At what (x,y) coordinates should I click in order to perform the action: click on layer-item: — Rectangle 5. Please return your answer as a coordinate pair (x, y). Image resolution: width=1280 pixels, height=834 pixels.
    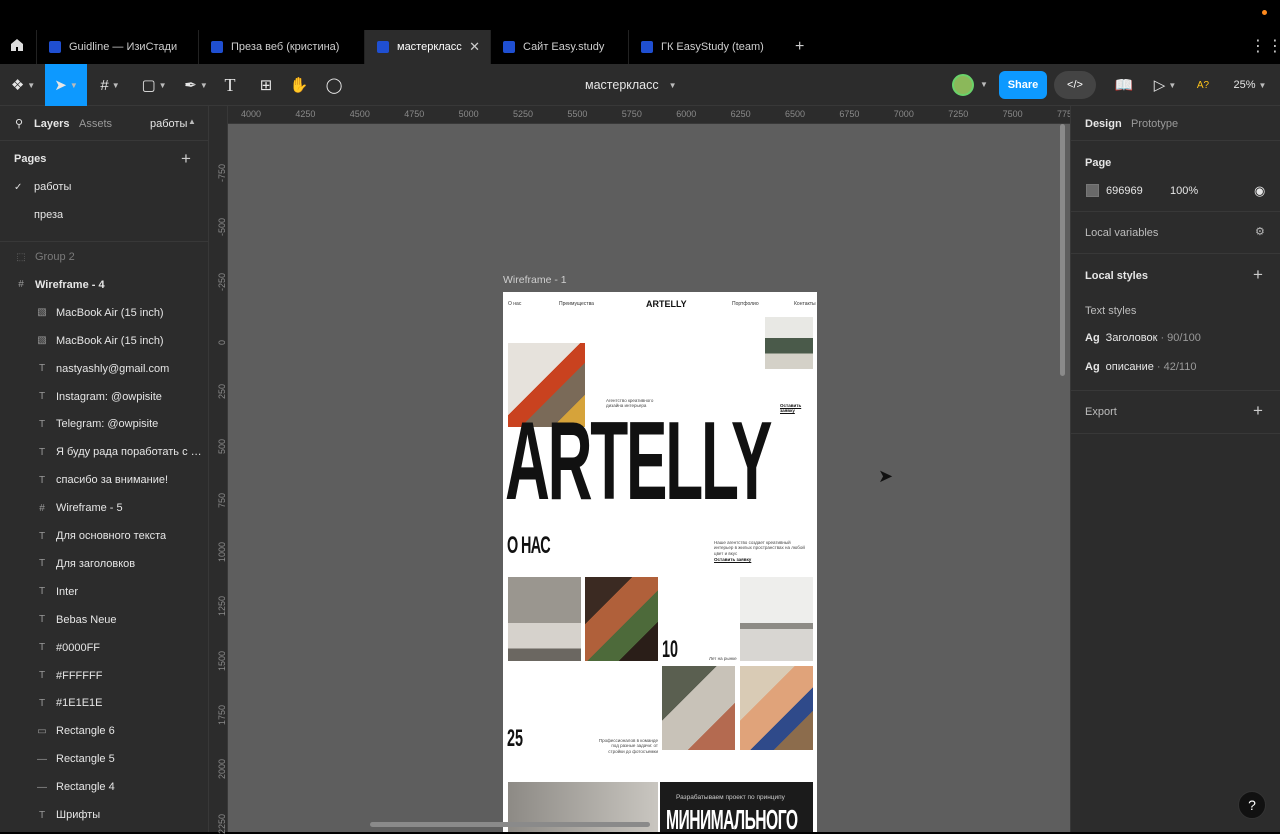
    Looking at the image, I should click on (104, 759).